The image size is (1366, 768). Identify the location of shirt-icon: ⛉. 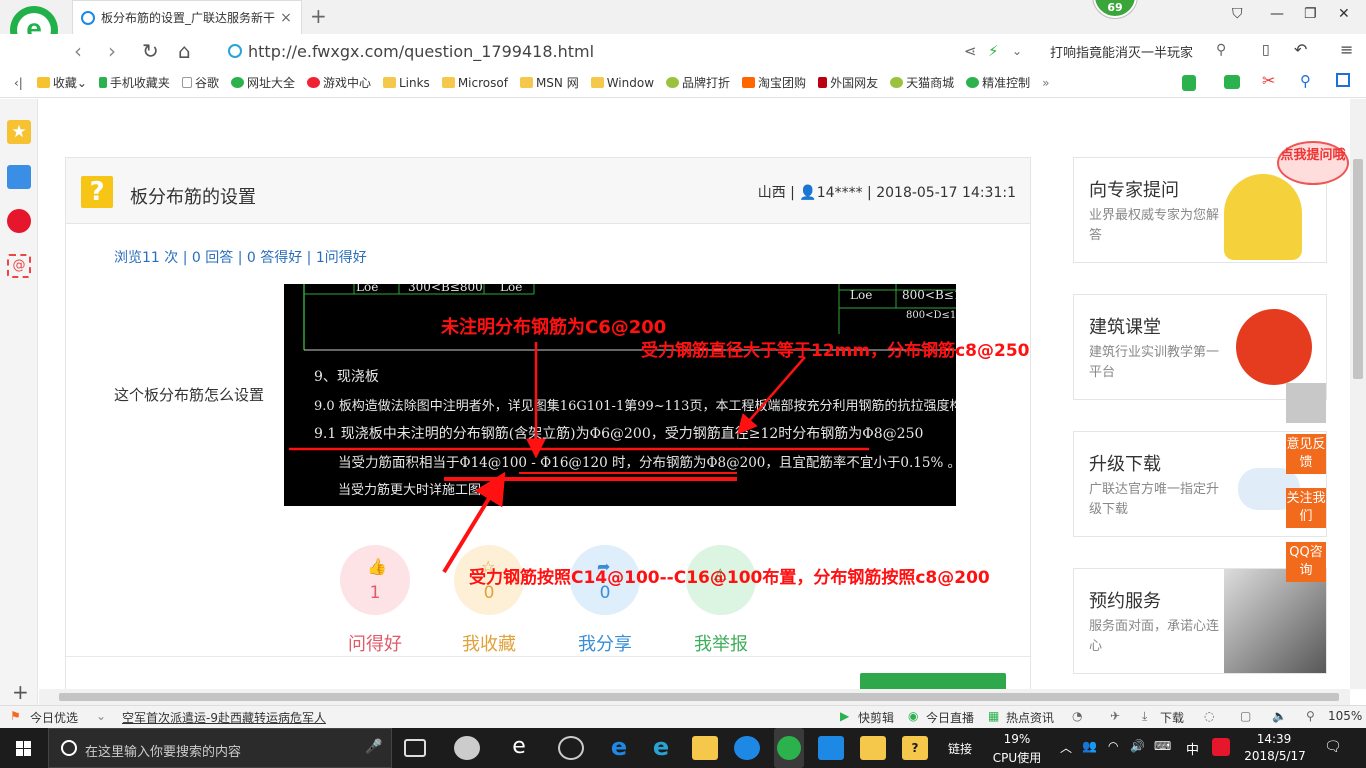
(1237, 14).